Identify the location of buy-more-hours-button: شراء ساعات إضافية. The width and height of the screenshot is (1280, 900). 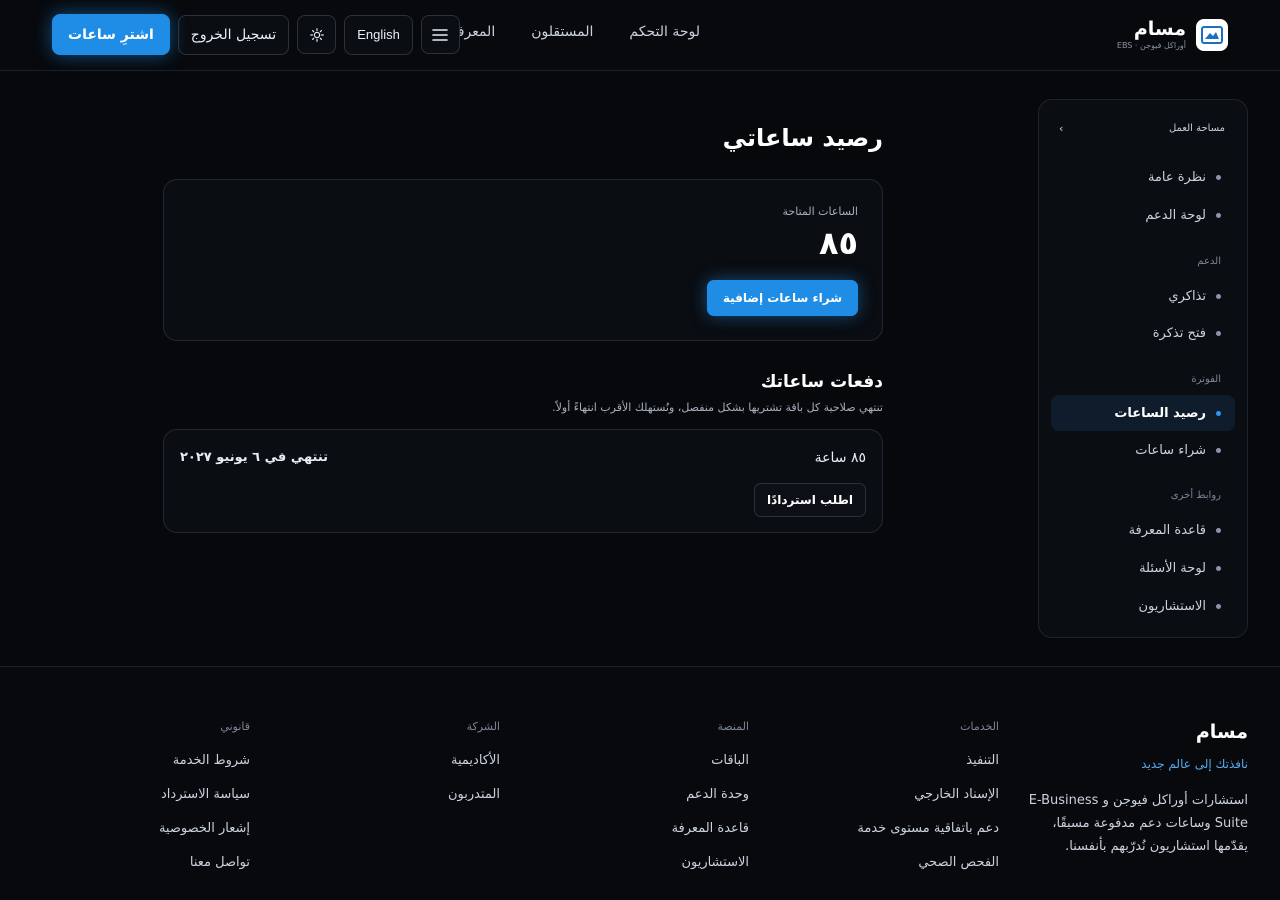
(782, 298).